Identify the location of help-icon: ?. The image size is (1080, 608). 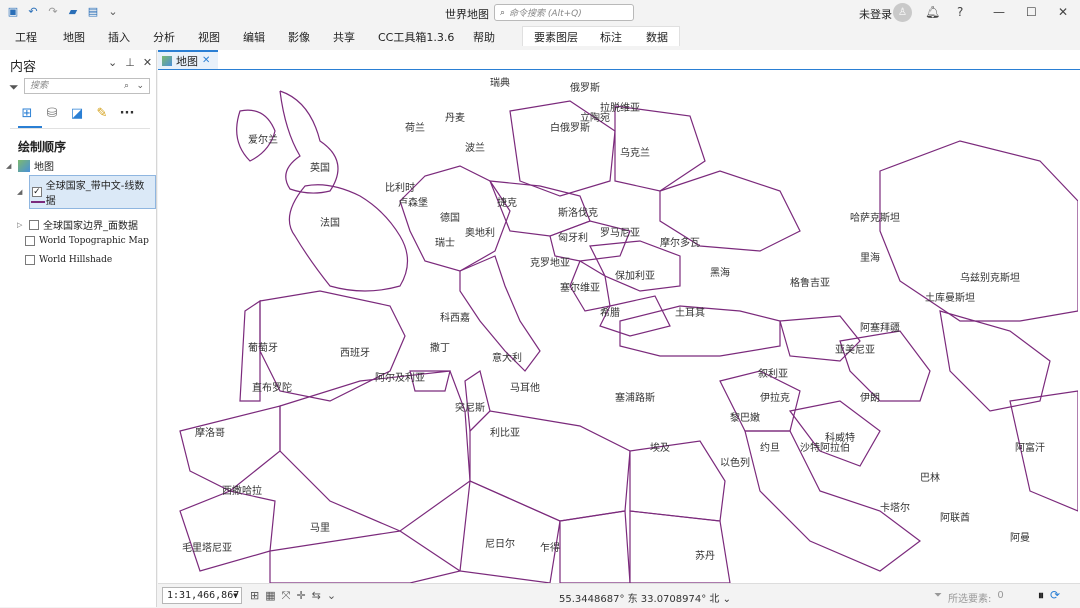
(960, 12).